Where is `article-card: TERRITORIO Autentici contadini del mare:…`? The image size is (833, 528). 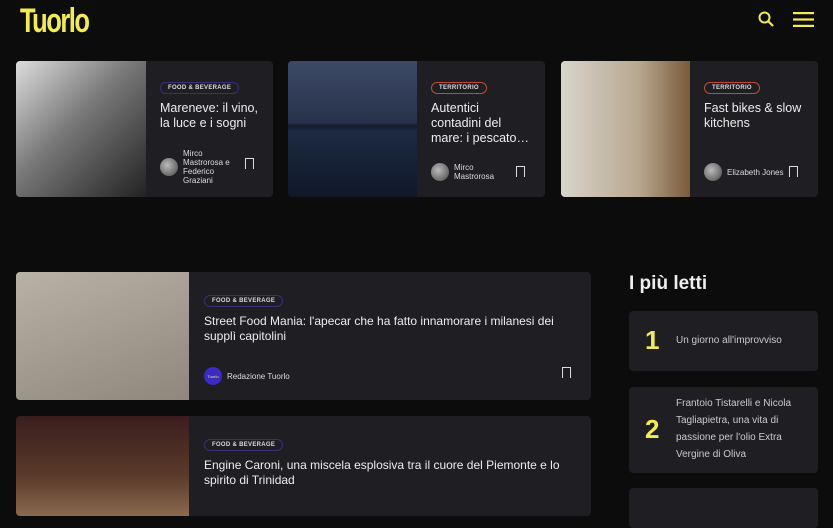 article-card: TERRITORIO Autentici contadini del mare:… is located at coordinates (416, 129).